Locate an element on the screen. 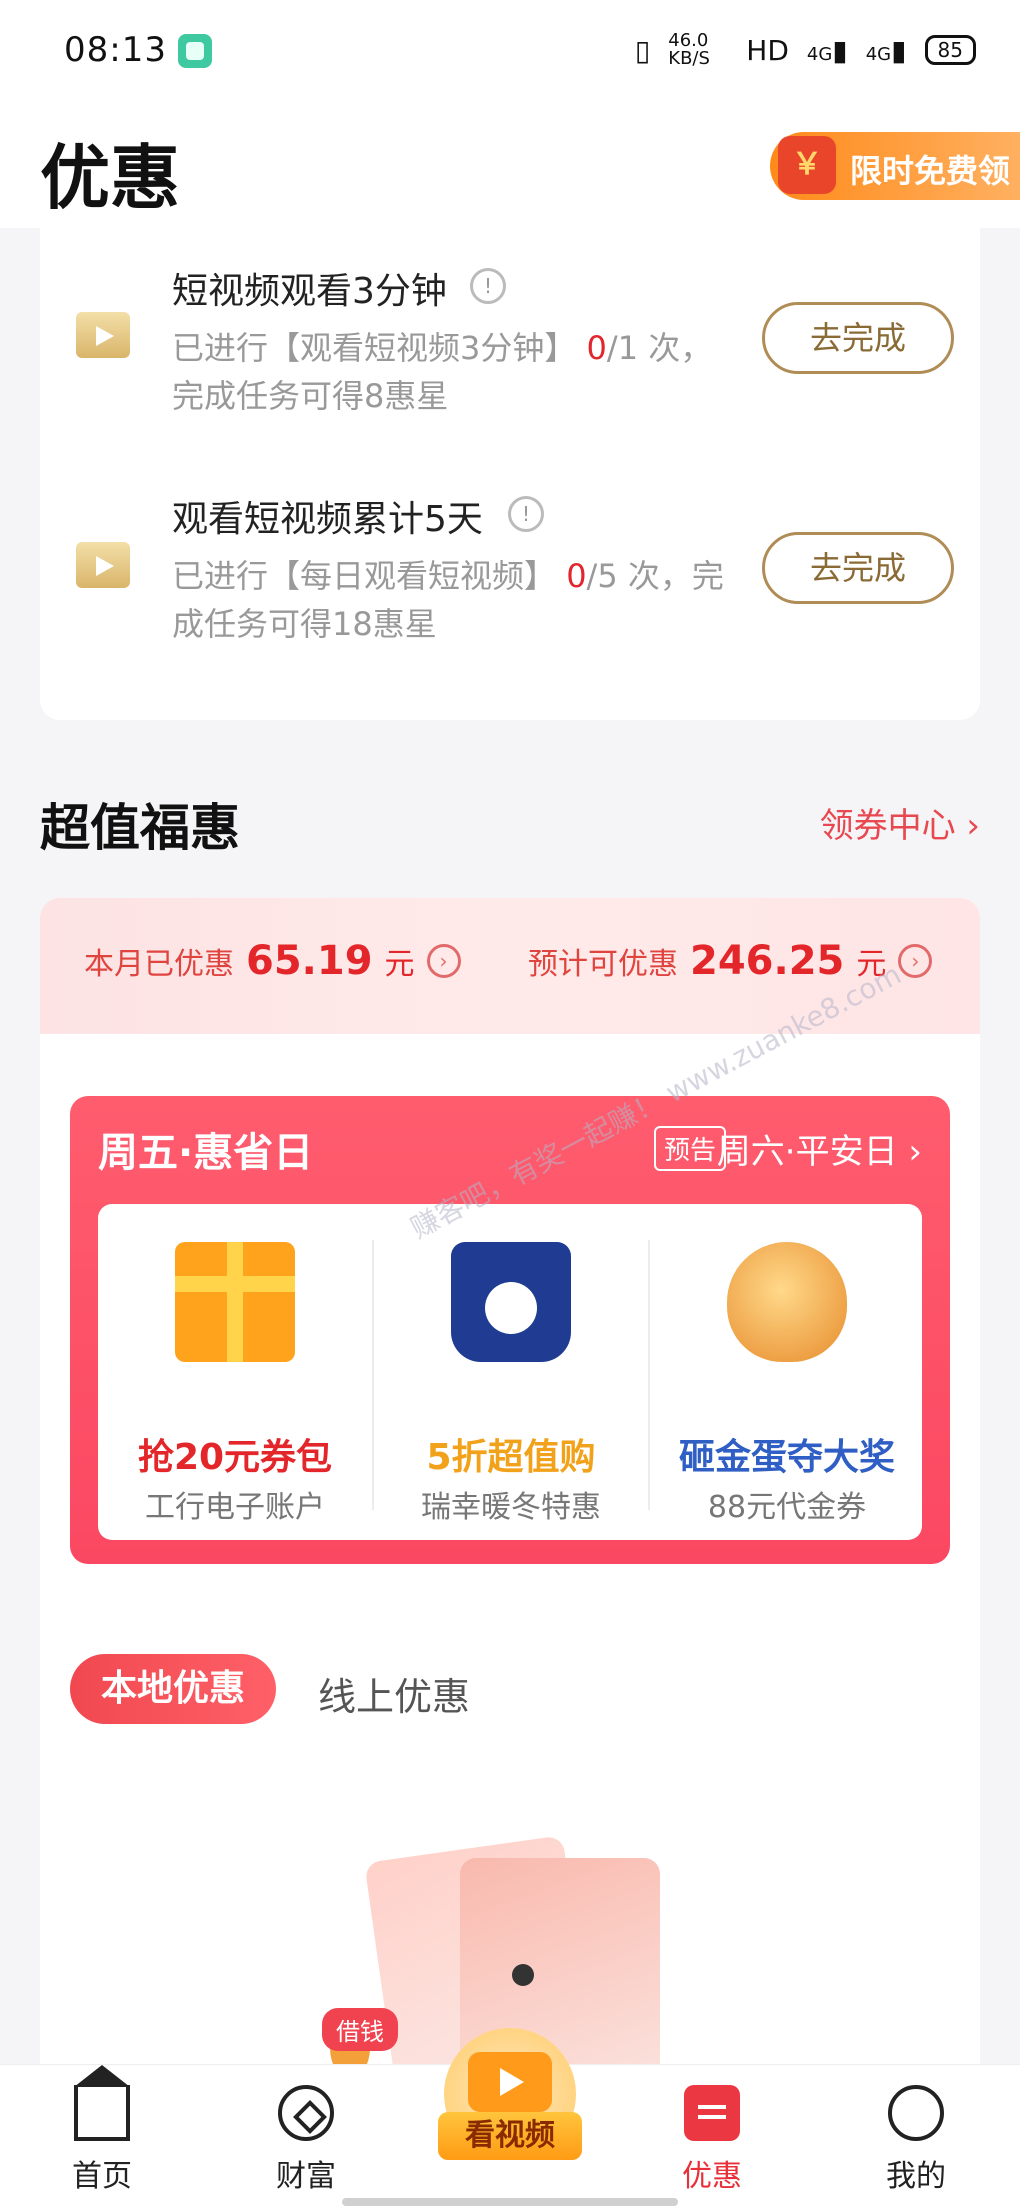  vibrate-icon: ▯ is located at coordinates (642, 50).